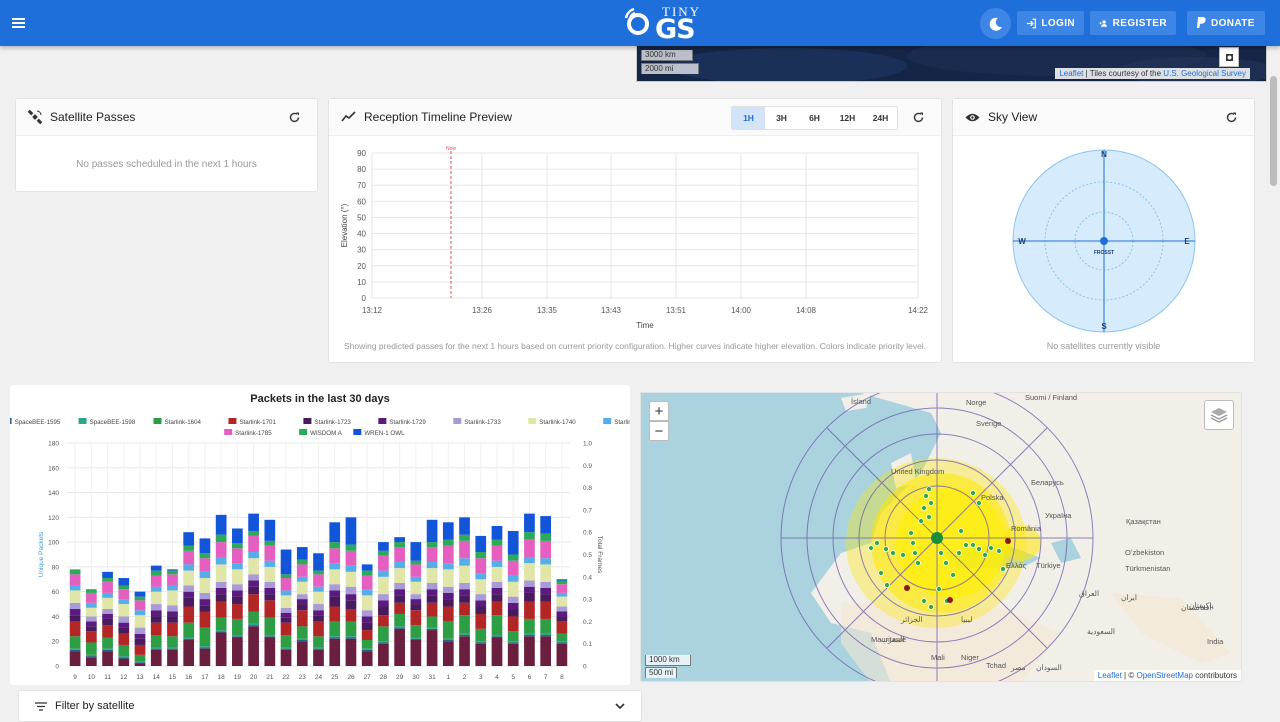 This screenshot has width=1280, height=722. What do you see at coordinates (587, 555) in the screenshot?
I see `y2-tick-label: 0.5` at bounding box center [587, 555].